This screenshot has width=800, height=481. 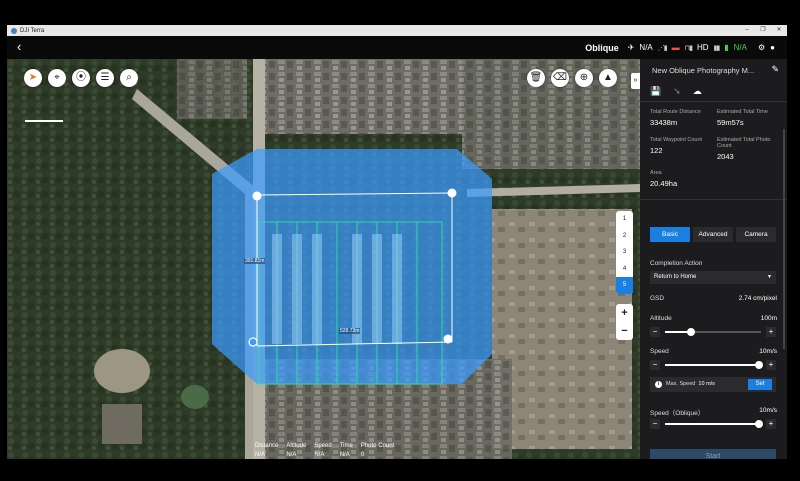 What do you see at coordinates (291, 455) in the screenshot?
I see `stat-value: N/A` at bounding box center [291, 455].